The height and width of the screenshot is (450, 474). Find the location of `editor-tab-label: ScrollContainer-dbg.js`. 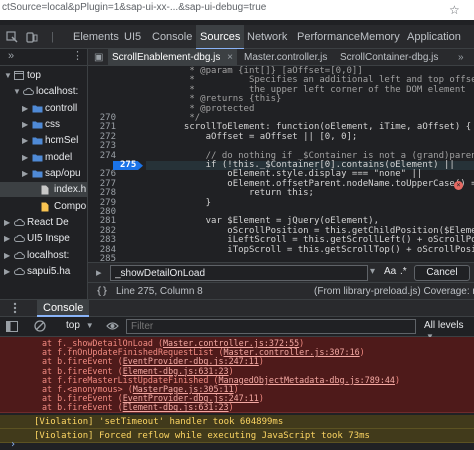

editor-tab-label: ScrollContainer-dbg.js is located at coordinates (389, 57).